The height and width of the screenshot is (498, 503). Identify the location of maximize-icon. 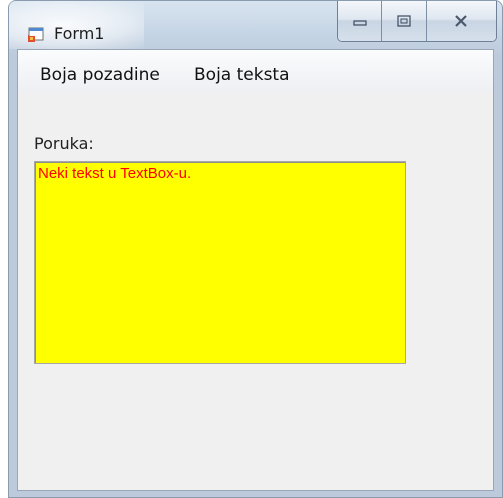
(404, 21).